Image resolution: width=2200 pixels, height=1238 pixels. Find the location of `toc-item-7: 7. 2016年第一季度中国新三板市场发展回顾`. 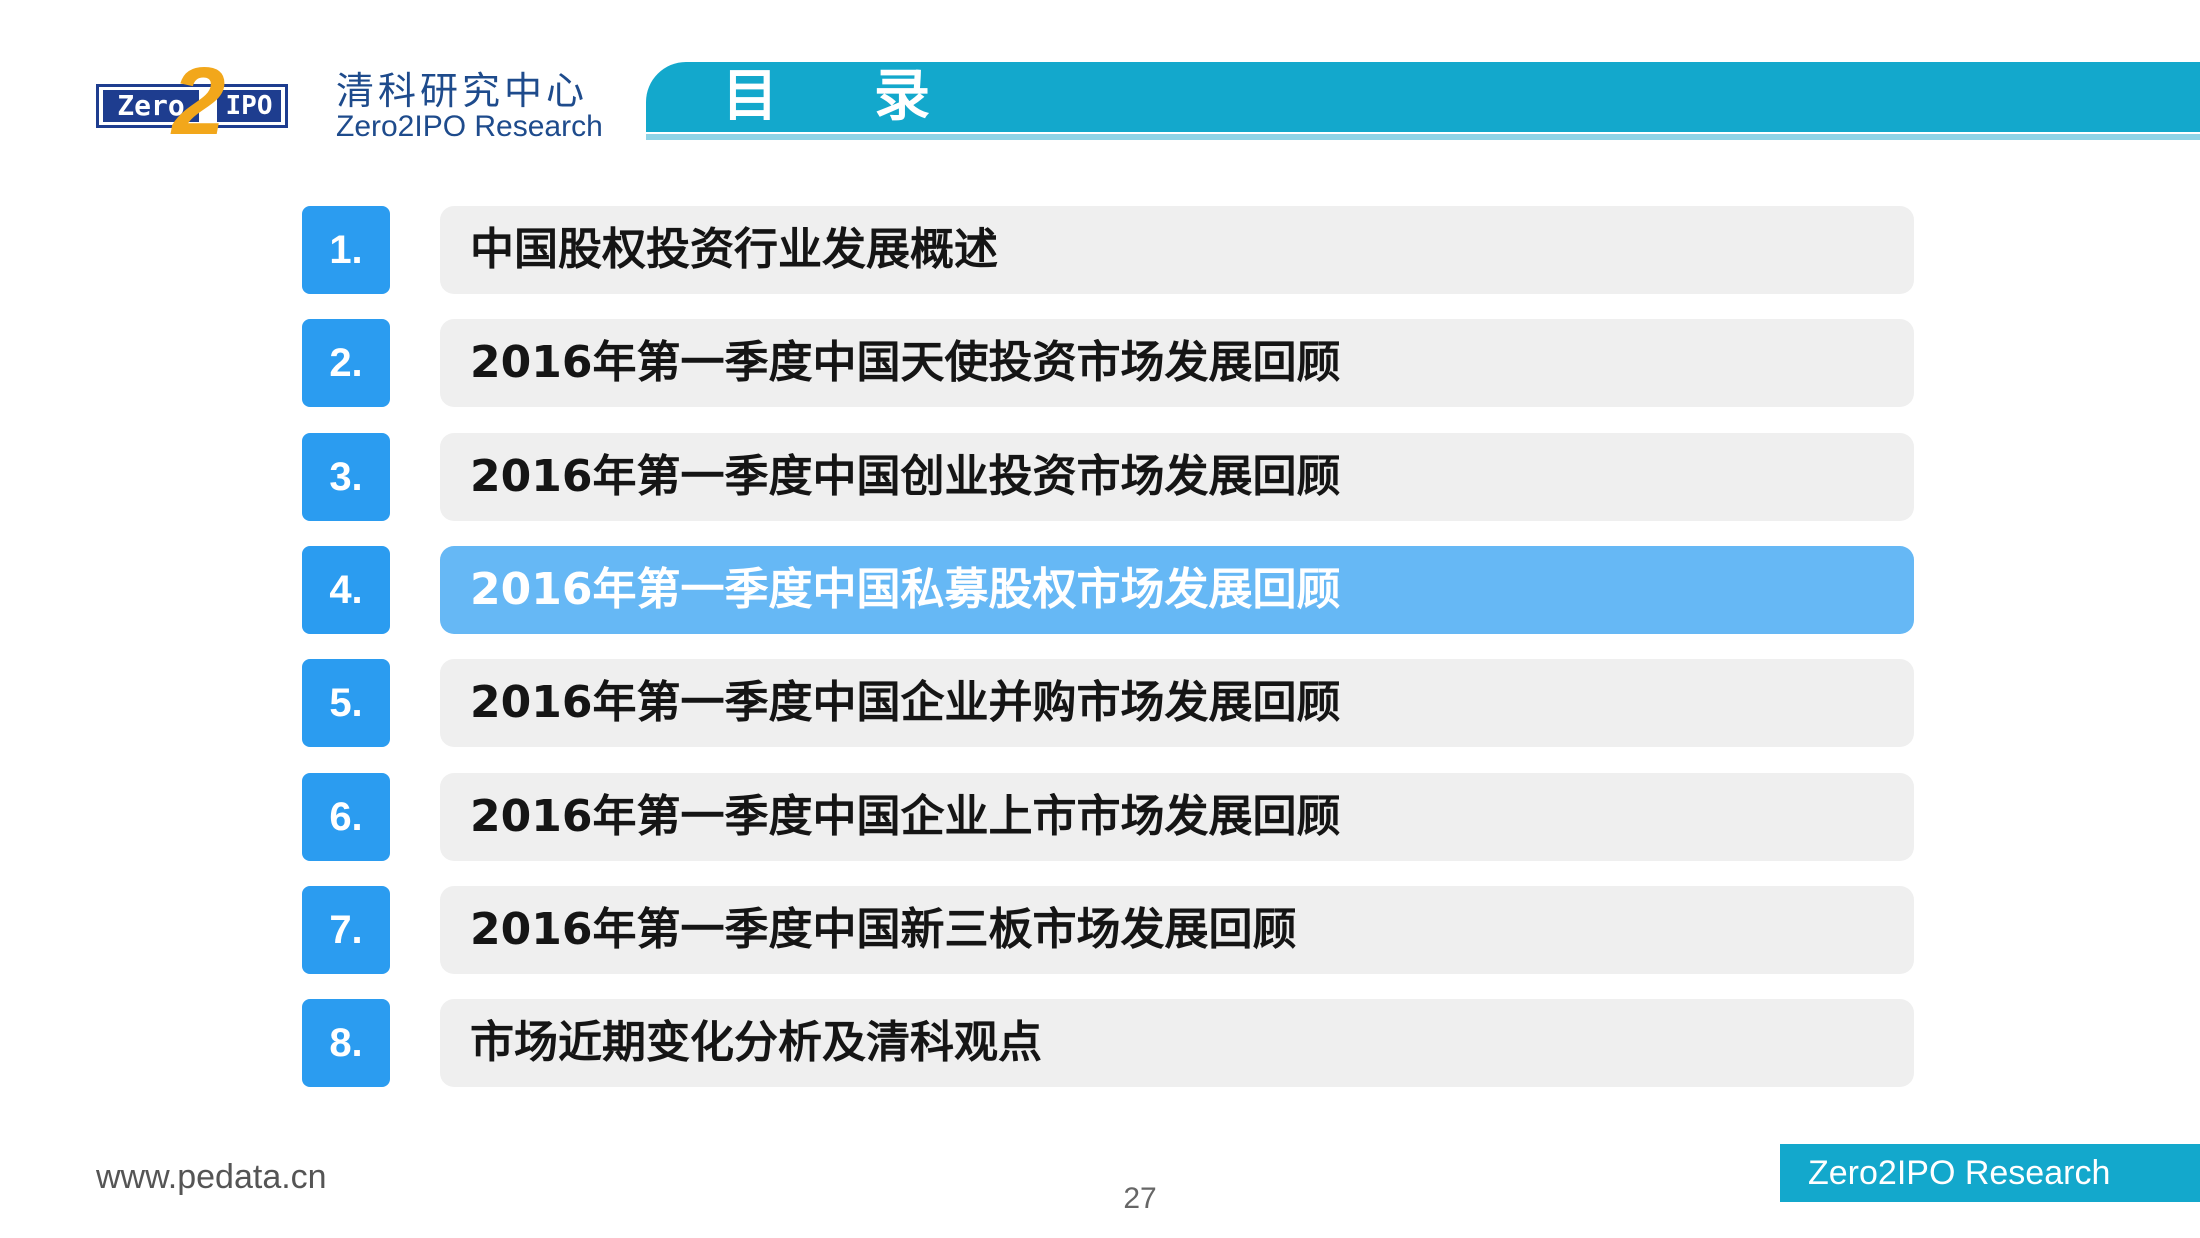

toc-item-7: 7. 2016年第一季度中国新三板市场发展回顾 is located at coordinates (1108, 930).